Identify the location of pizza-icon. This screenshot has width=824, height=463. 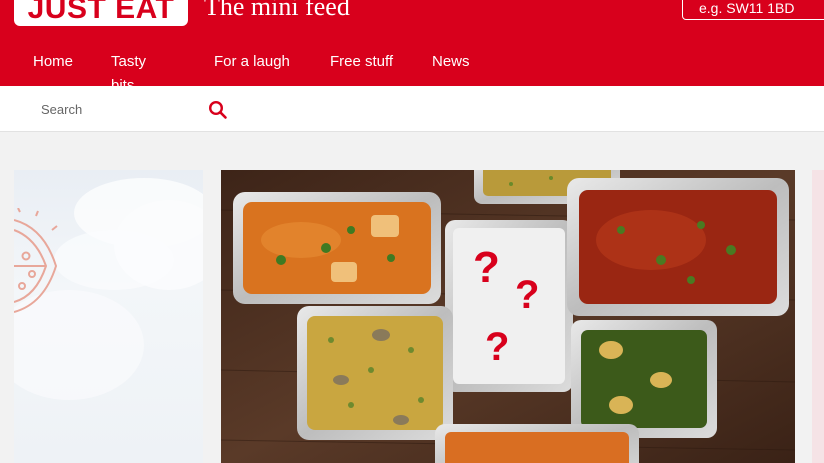
(36, 260).